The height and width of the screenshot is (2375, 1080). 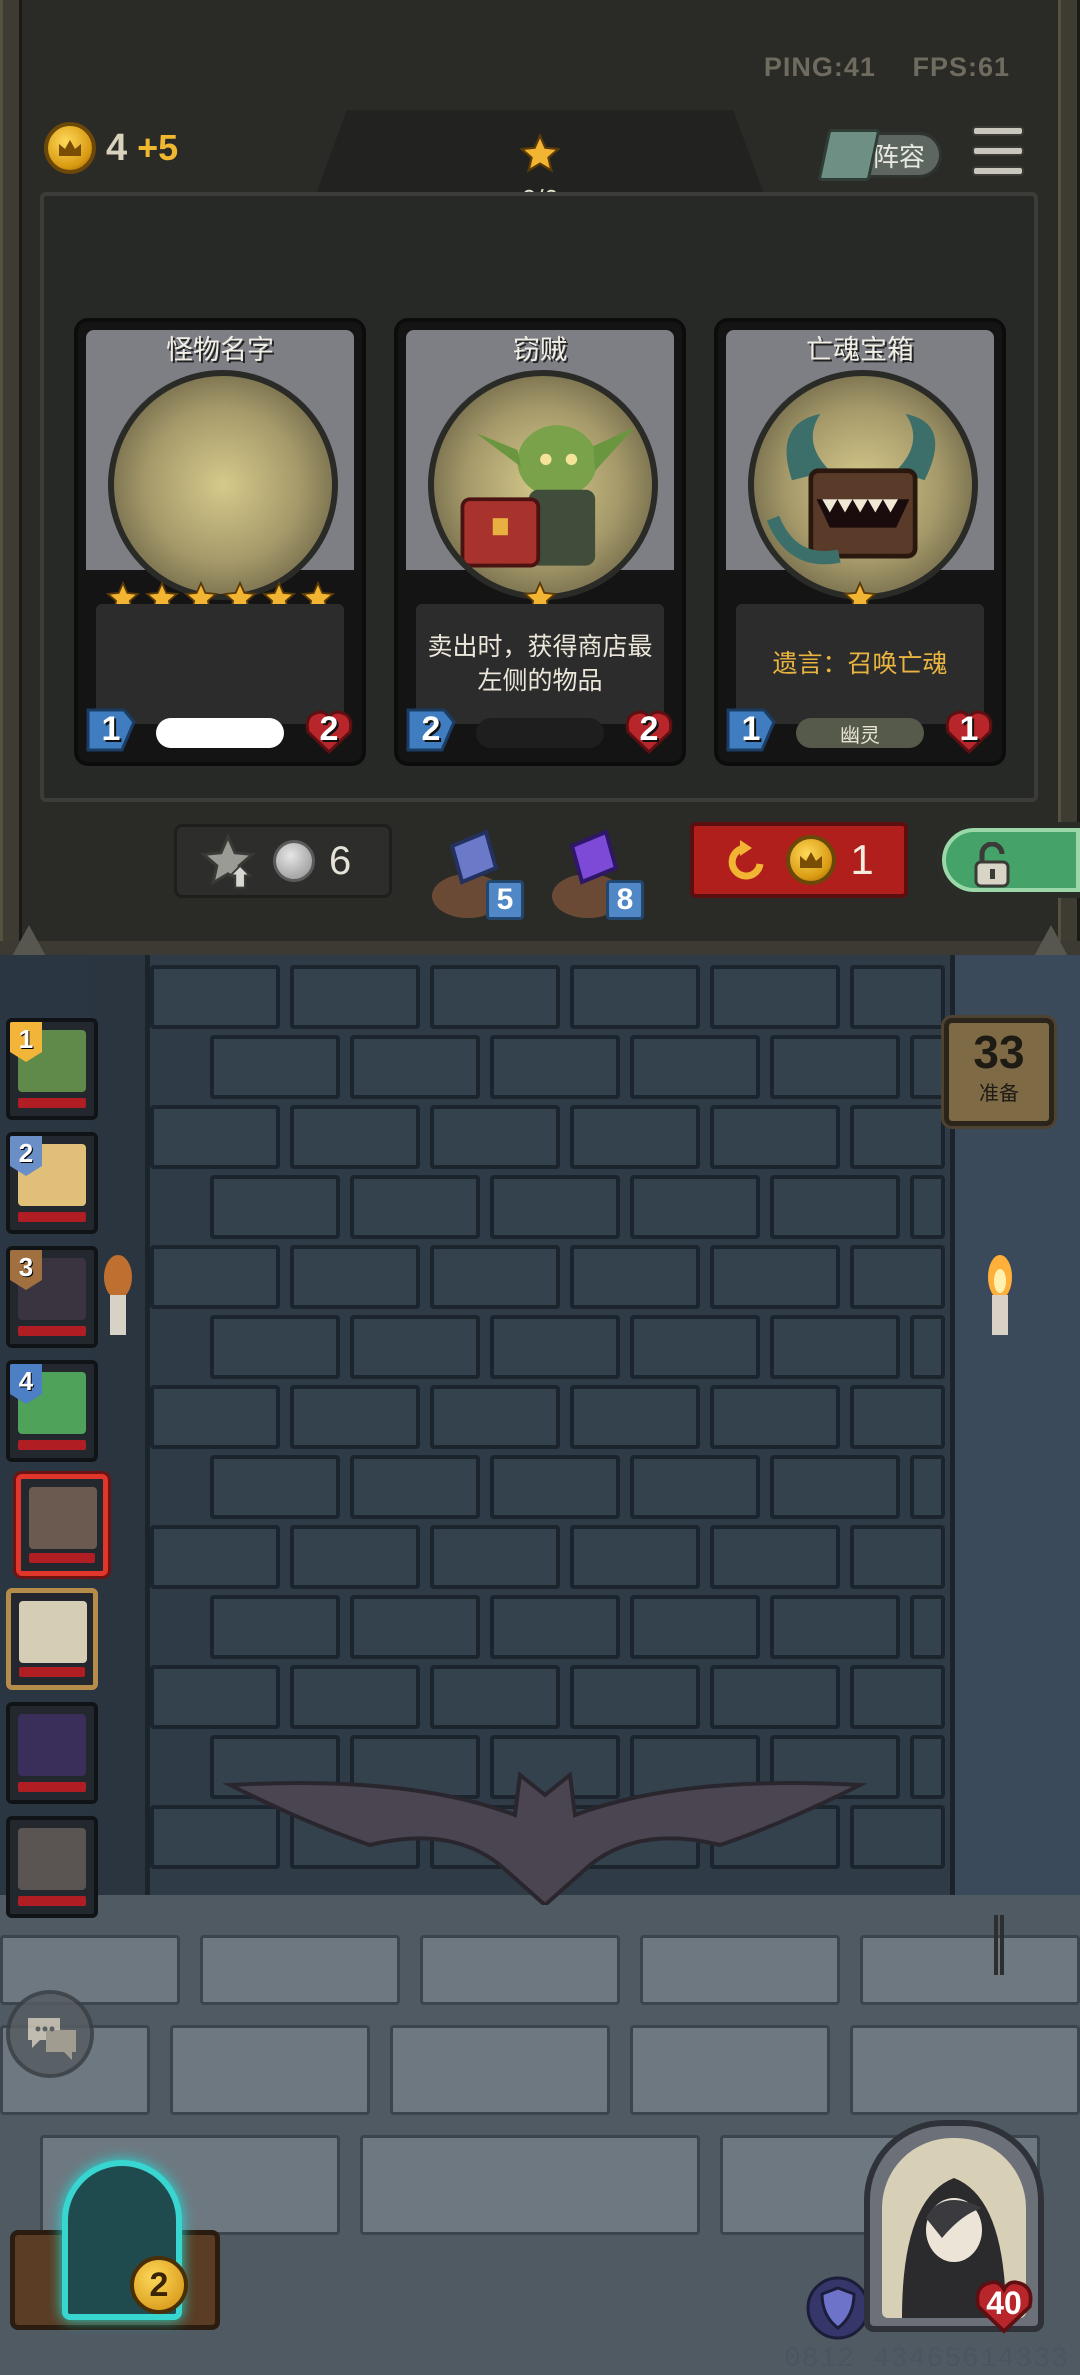 I want to click on blue-gem-item: 5, so click(x=477, y=868).